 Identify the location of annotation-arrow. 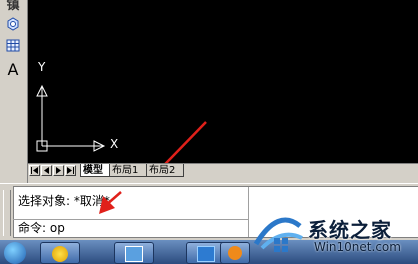
(185, 142).